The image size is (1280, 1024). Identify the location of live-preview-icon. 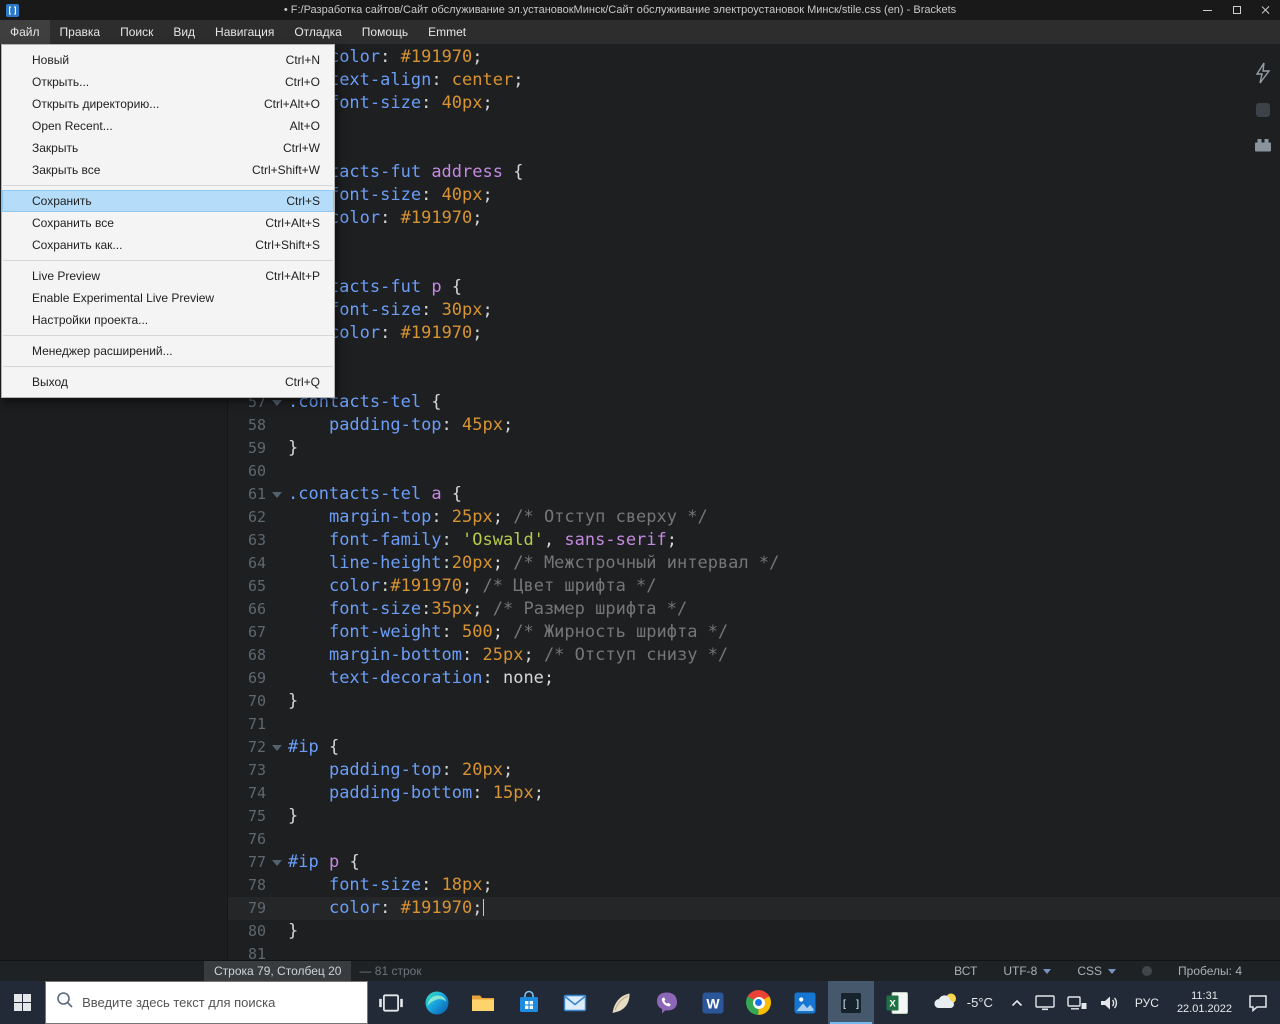
(1263, 75).